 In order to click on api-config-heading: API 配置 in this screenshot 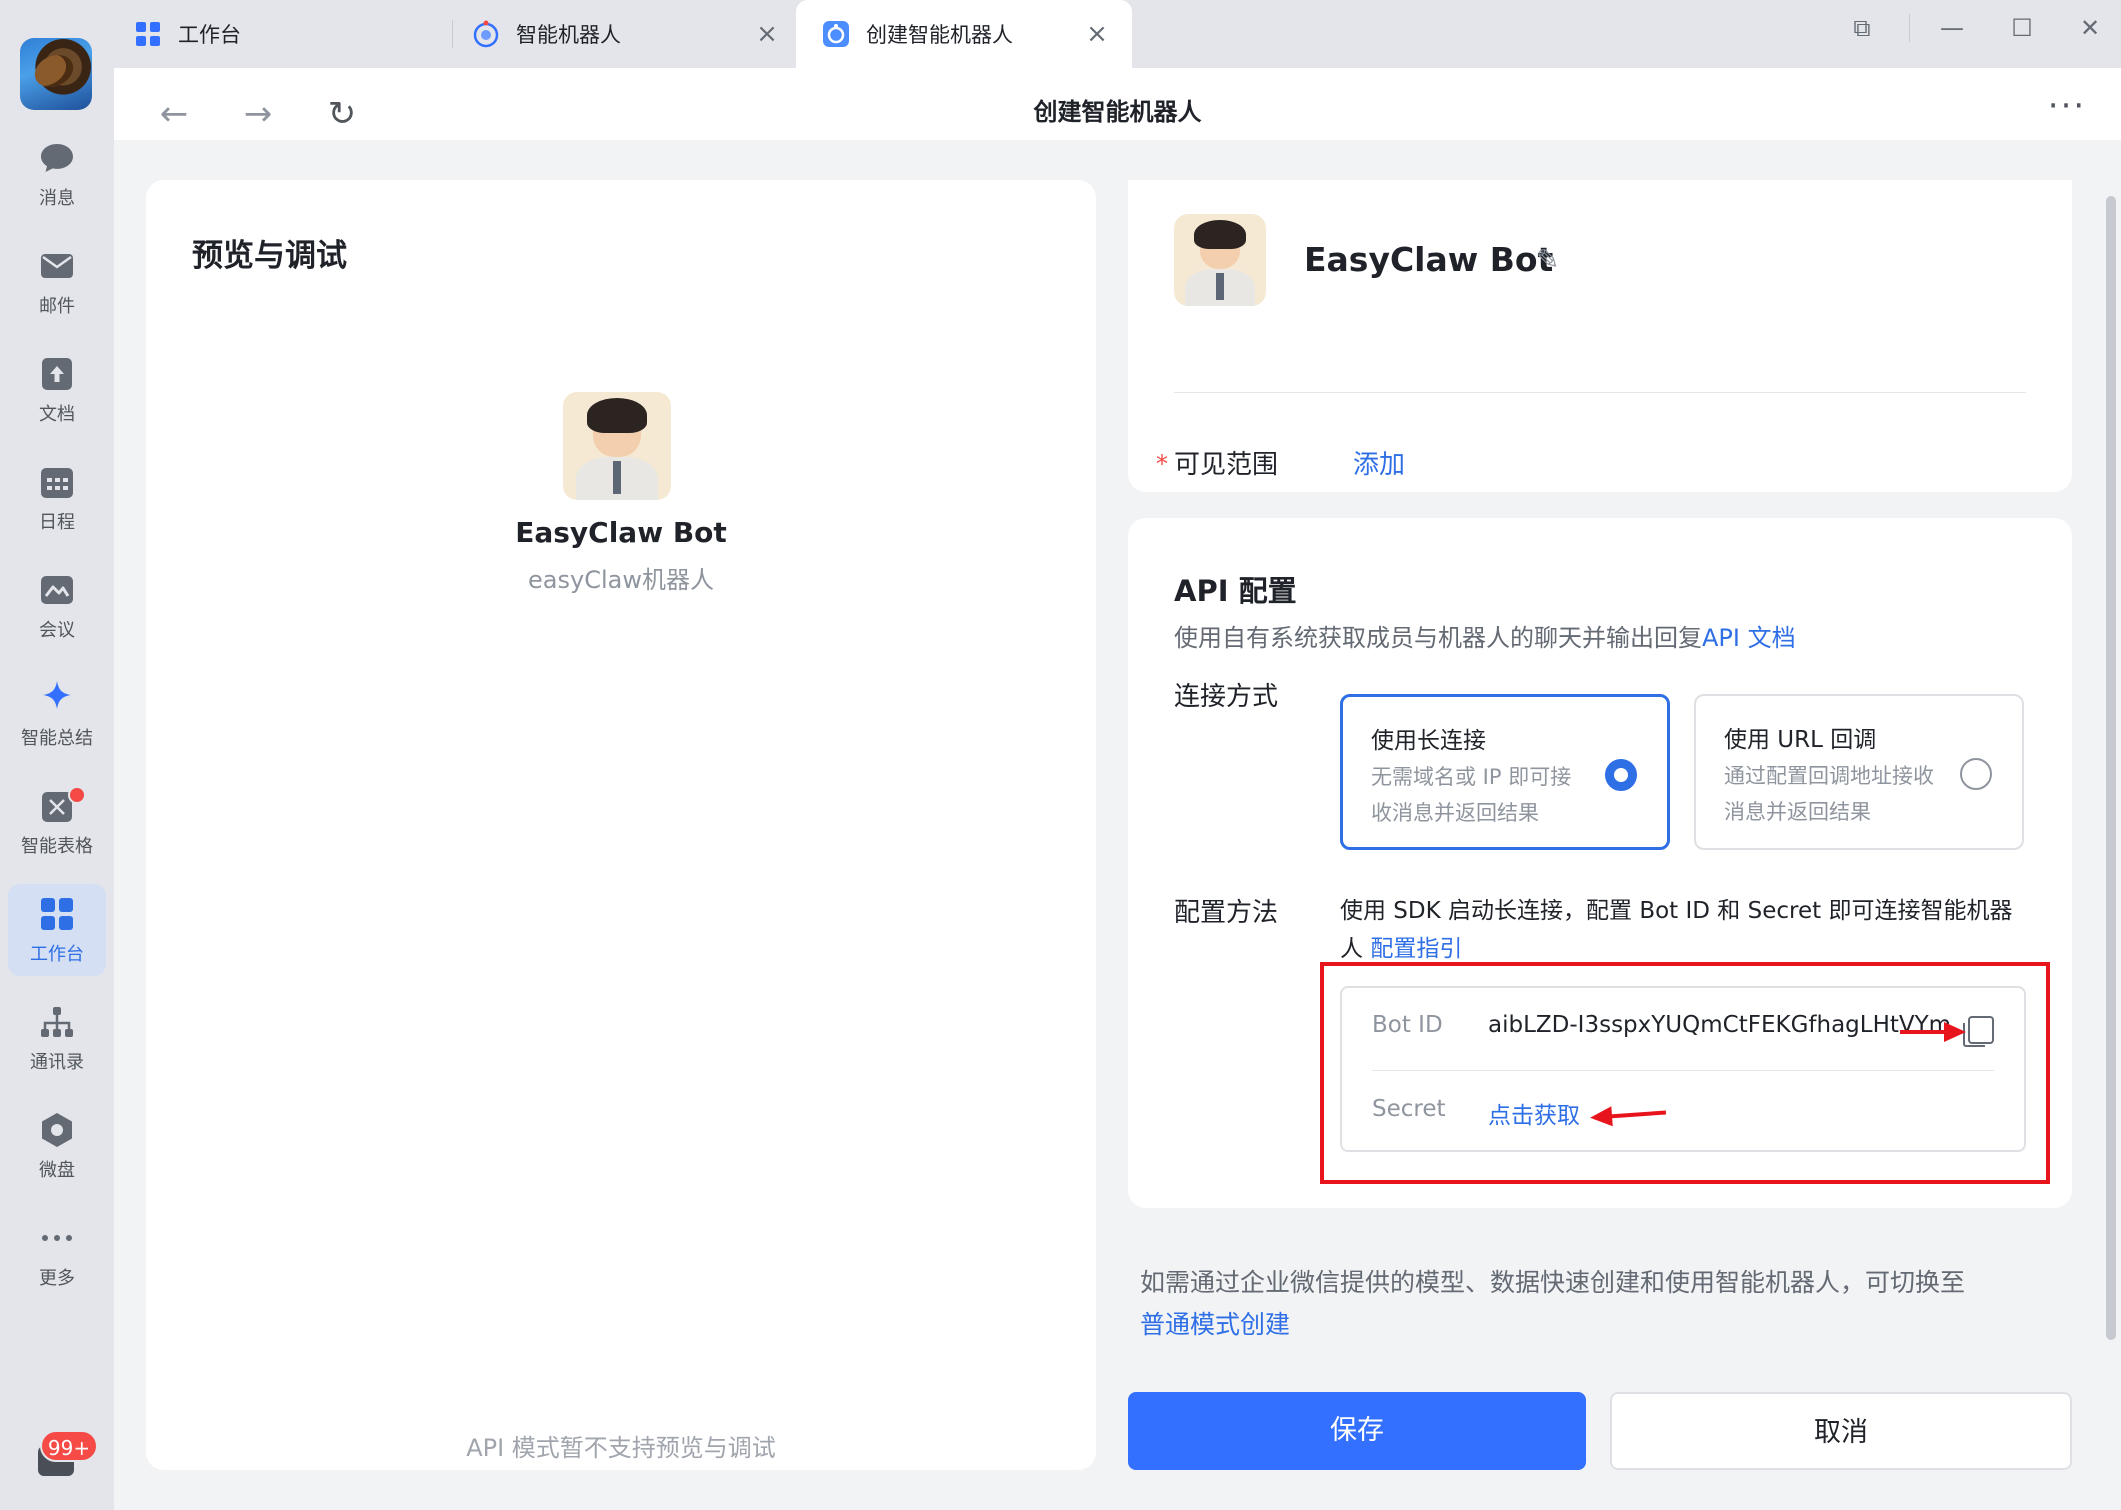, I will do `click(1235, 591)`.